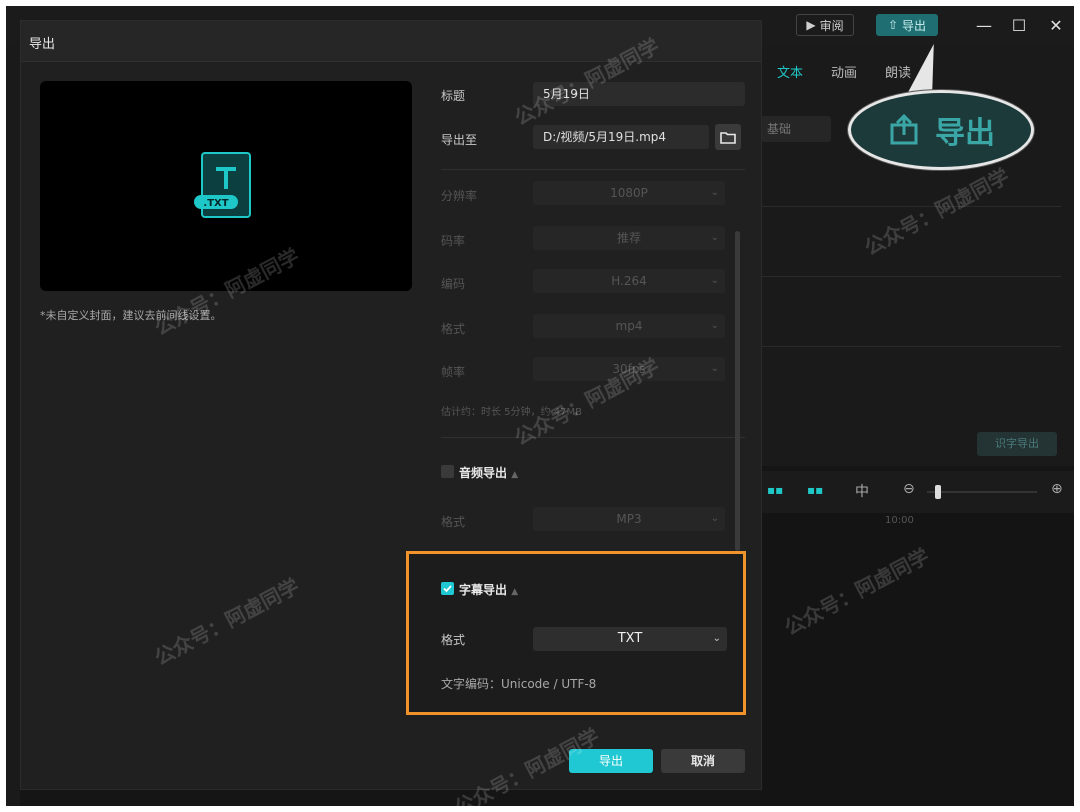  What do you see at coordinates (844, 71) in the screenshot?
I see `tab-animation: 动画` at bounding box center [844, 71].